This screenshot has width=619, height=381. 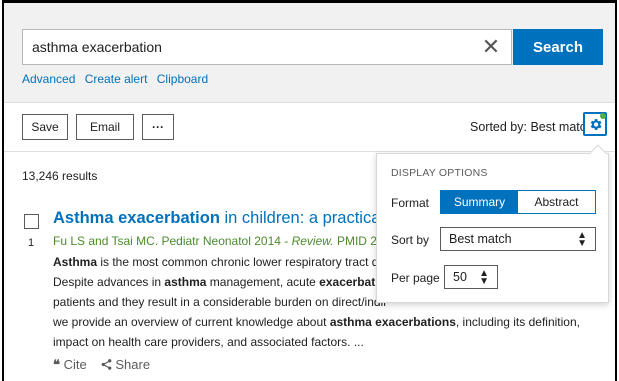 I want to click on result-checkbox, so click(x=31, y=221).